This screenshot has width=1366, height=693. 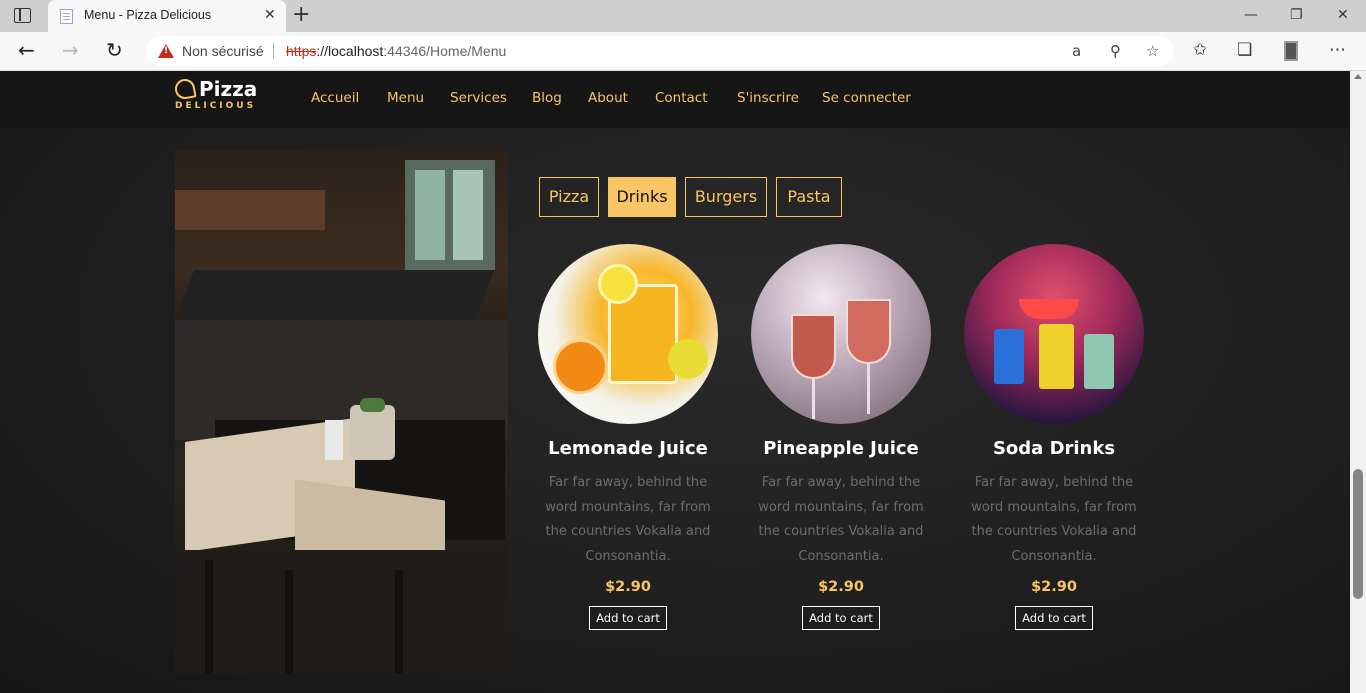 What do you see at coordinates (114, 50) in the screenshot?
I see `refresh-icon: ↻` at bounding box center [114, 50].